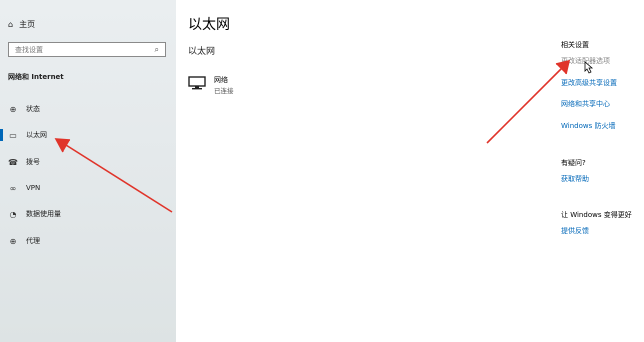 Image resolution: width=644 pixels, height=342 pixels. What do you see at coordinates (573, 163) in the screenshot?
I see `help-title: 有疑问?` at bounding box center [573, 163].